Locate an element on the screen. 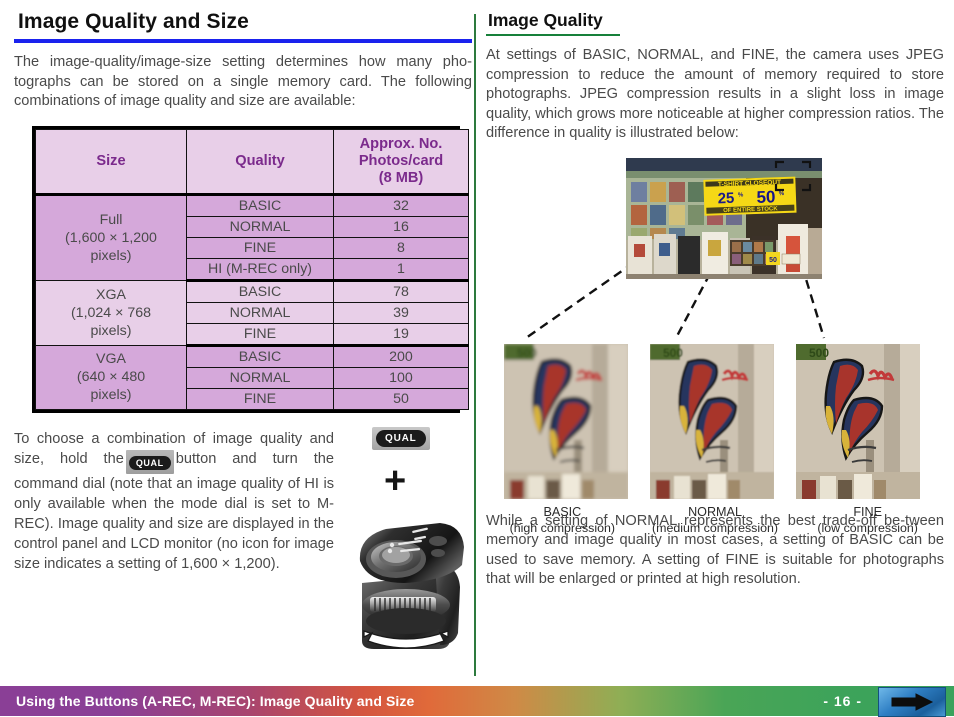 This screenshot has width=954, height=717. table-header-photos-line2: Photos/card is located at coordinates (401, 160).